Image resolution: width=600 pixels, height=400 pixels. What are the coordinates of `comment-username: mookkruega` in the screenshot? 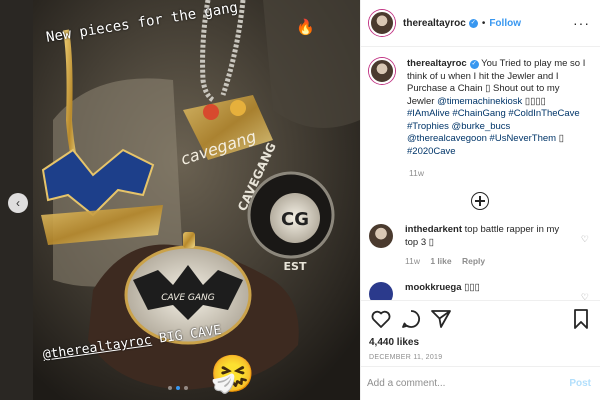 It's located at (433, 287).